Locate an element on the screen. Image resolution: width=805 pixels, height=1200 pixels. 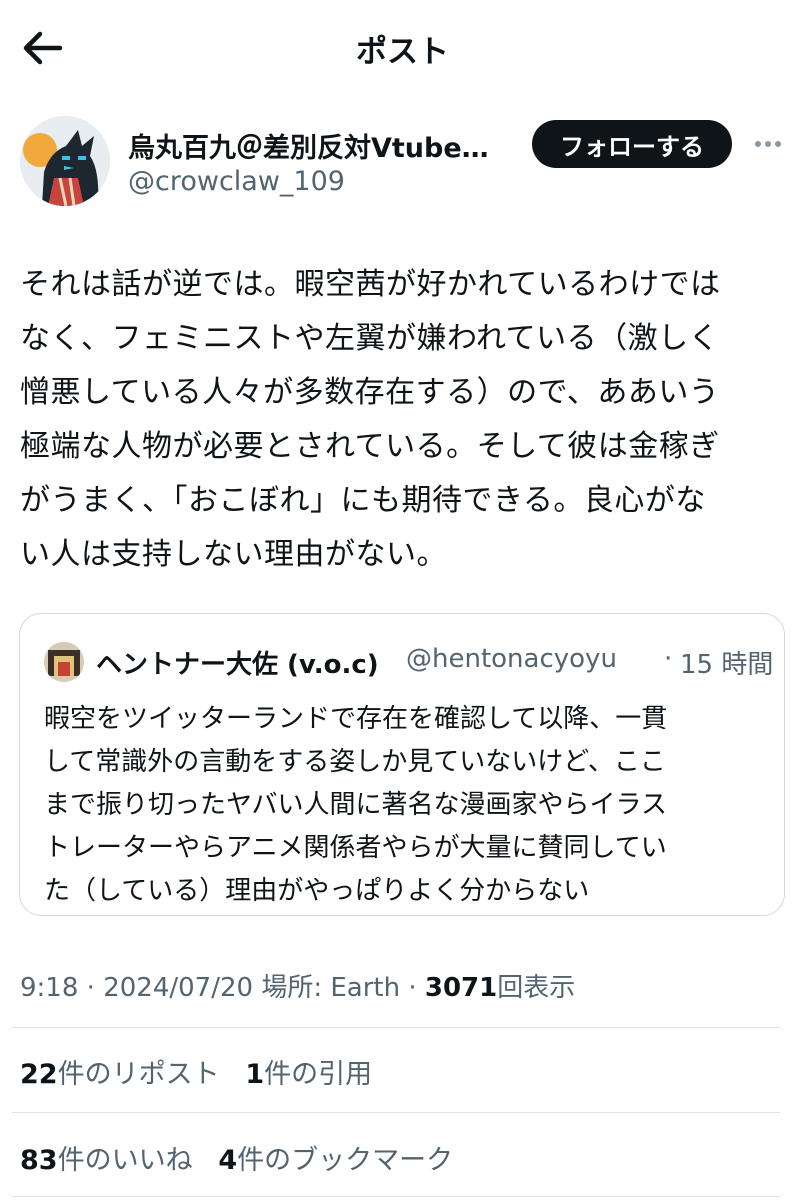
tweet-meta: 9:18 · 2024/07/20 場所: Earth · 3071回表示 is located at coordinates (297, 985).